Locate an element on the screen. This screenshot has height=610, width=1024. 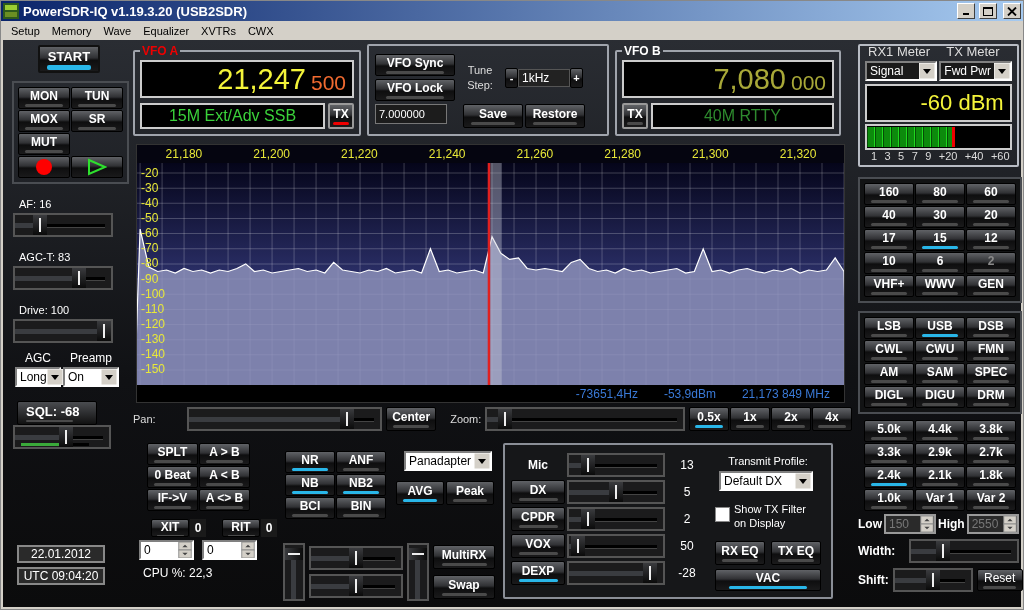
mode-button: SPEC is located at coordinates (991, 374).